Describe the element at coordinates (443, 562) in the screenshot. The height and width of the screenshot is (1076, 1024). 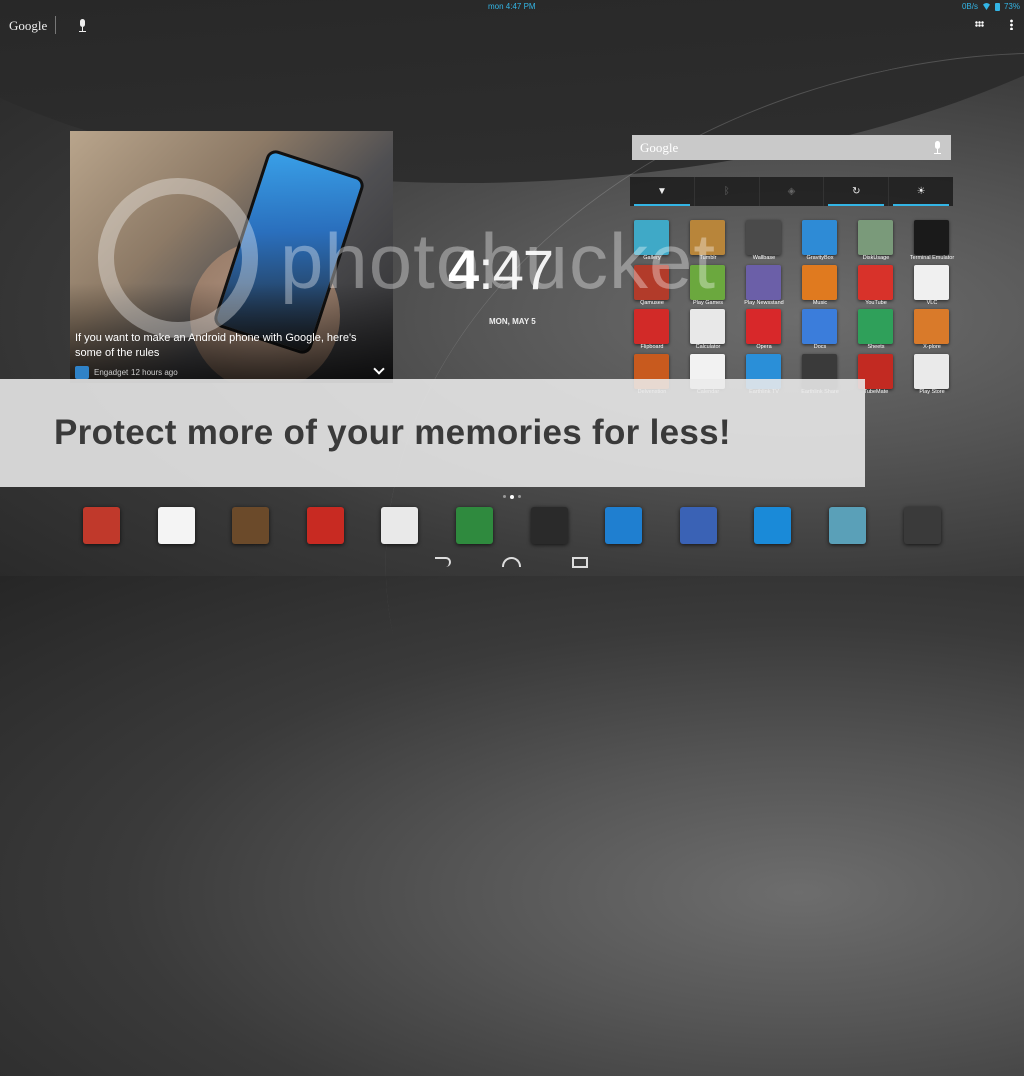
I see `back-icon` at that location.